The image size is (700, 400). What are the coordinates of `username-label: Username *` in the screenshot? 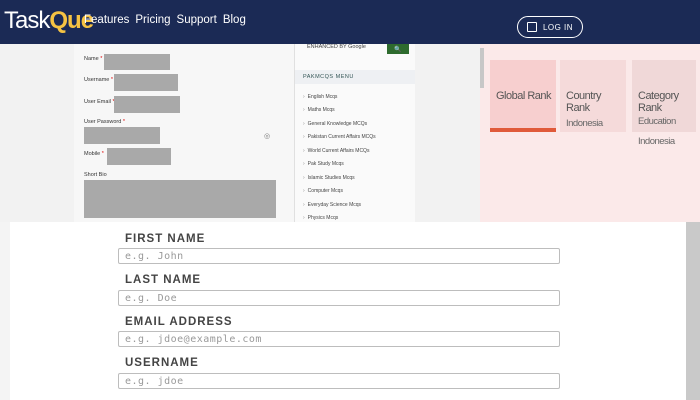 It's located at (99, 80).